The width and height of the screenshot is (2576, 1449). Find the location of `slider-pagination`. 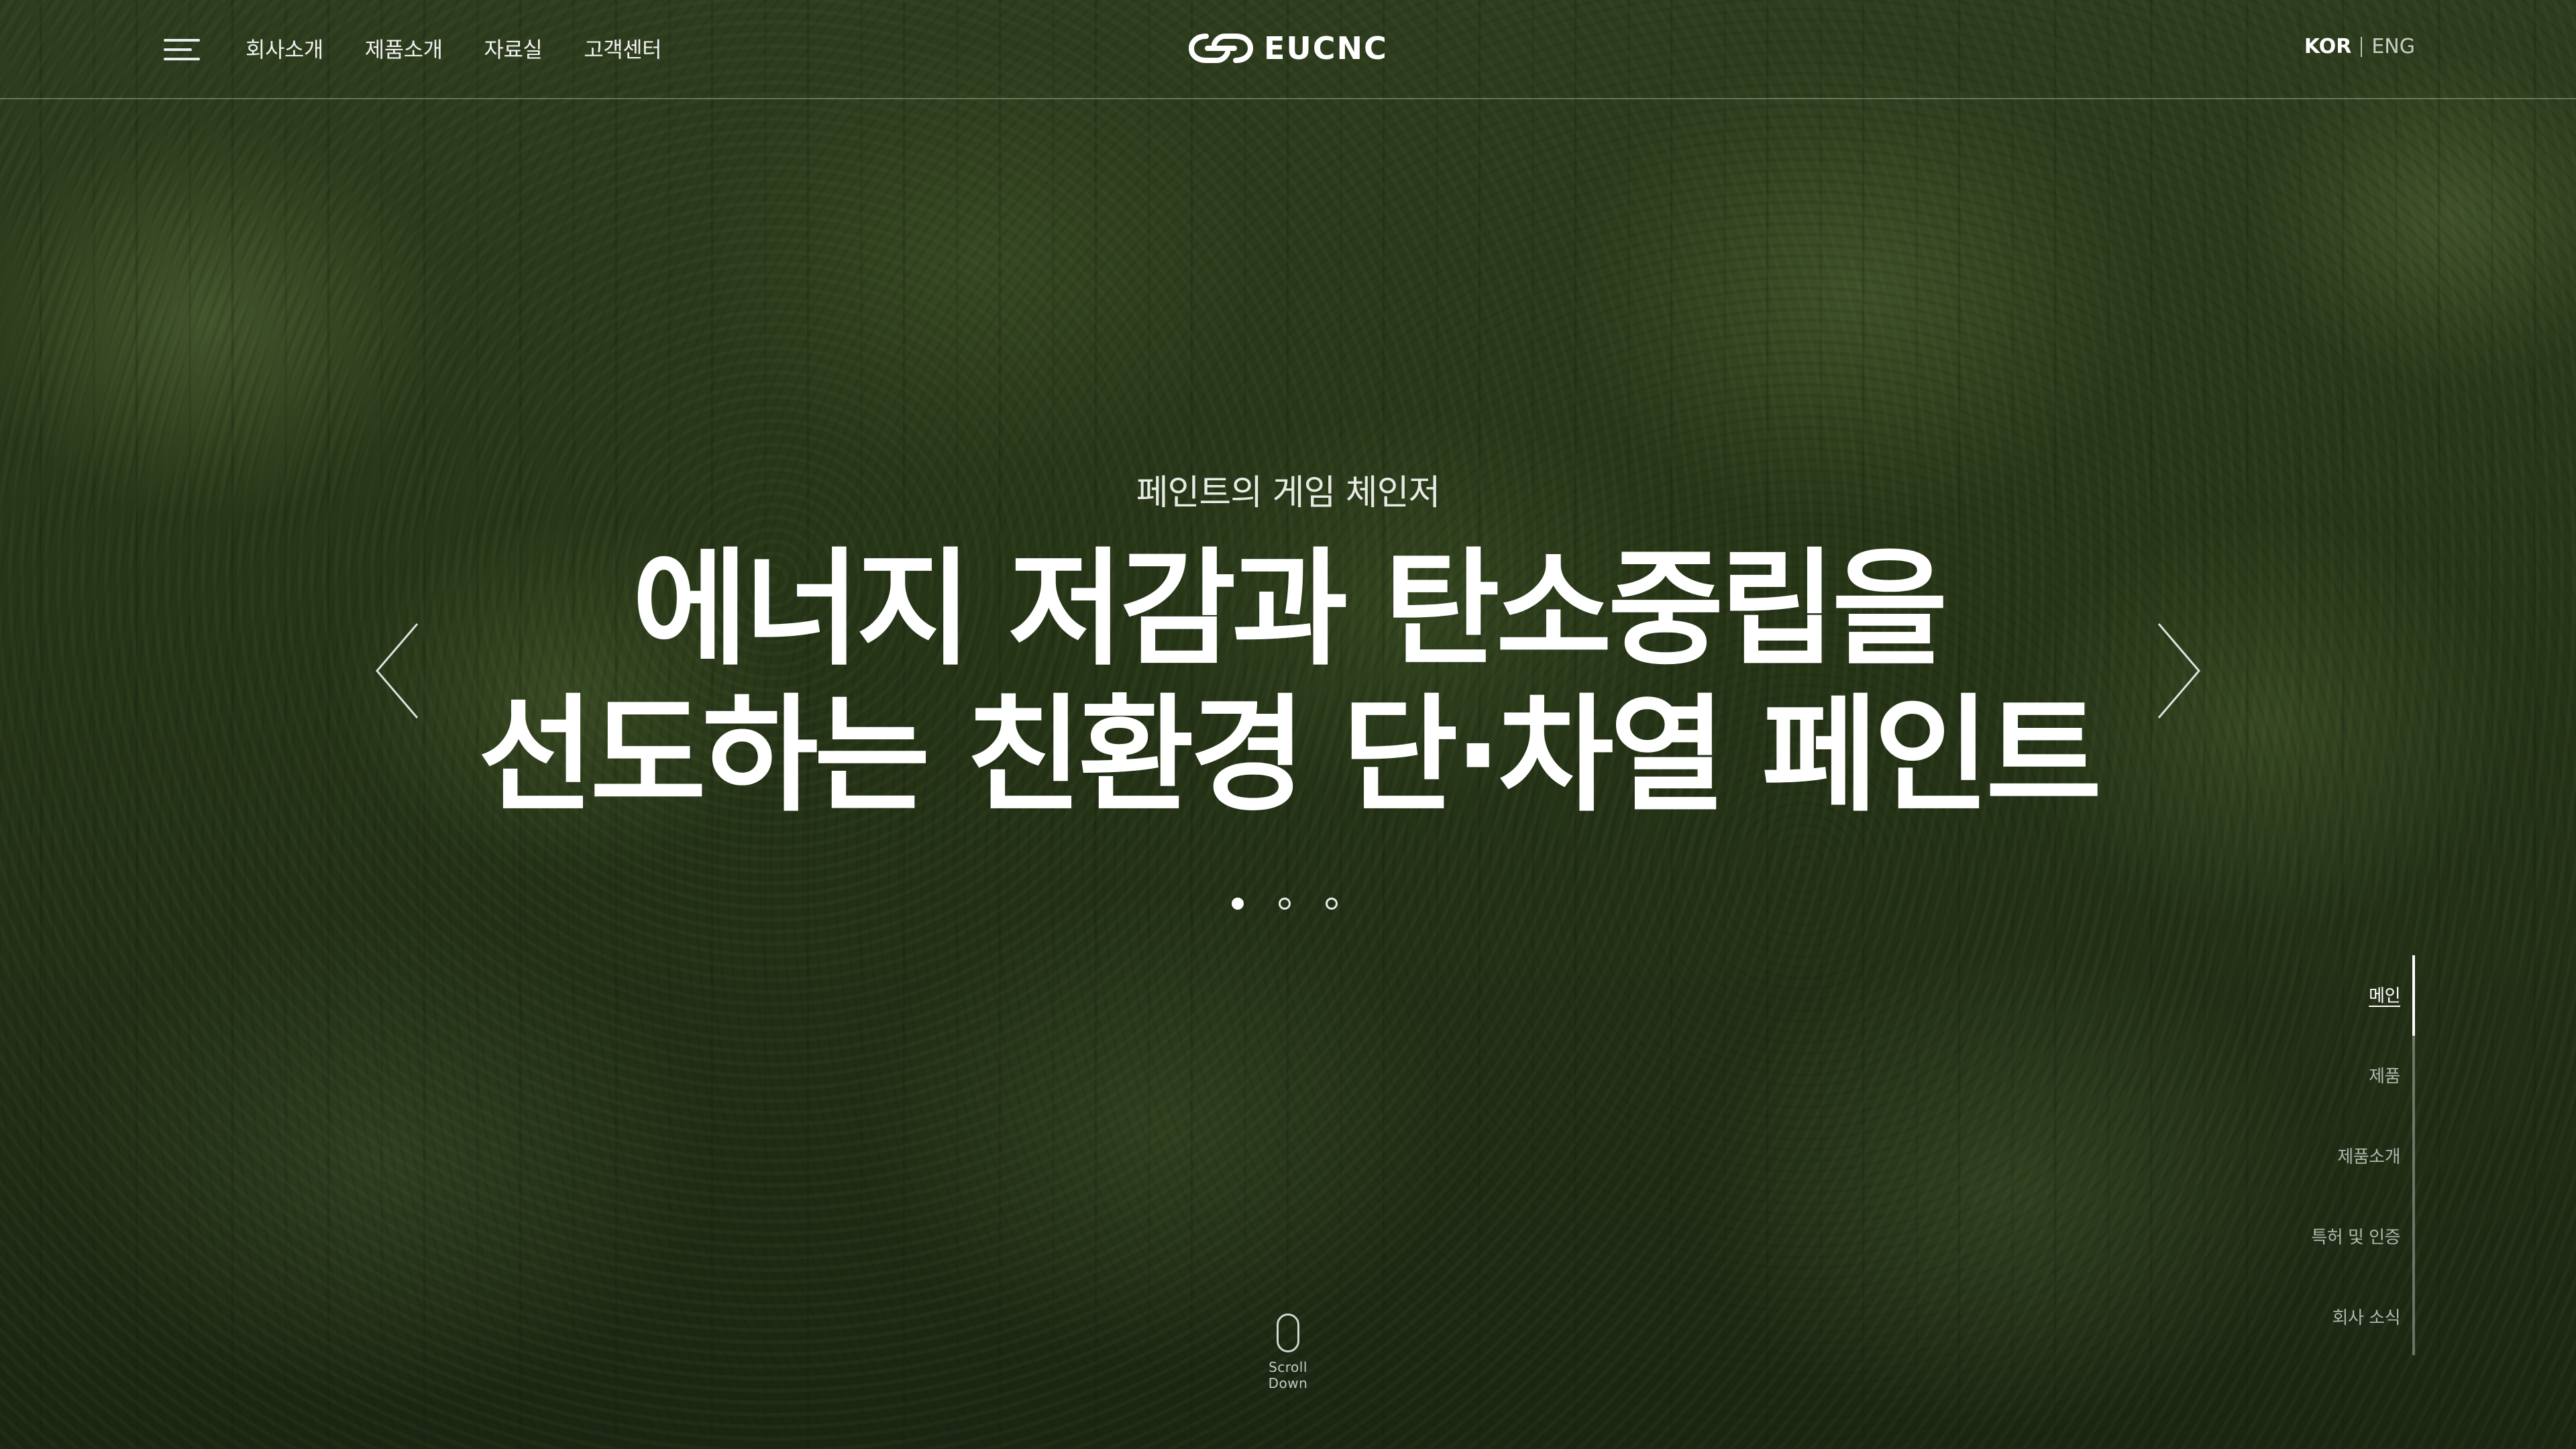

slider-pagination is located at coordinates (1285, 904).